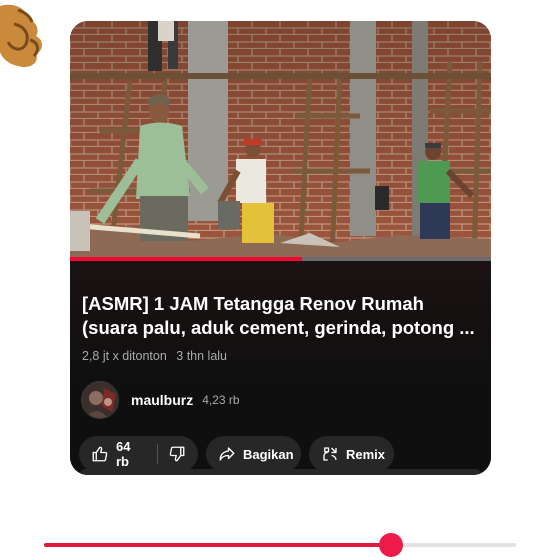 This screenshot has width=560, height=560. I want to click on share-button: Bagikan, so click(253, 454).